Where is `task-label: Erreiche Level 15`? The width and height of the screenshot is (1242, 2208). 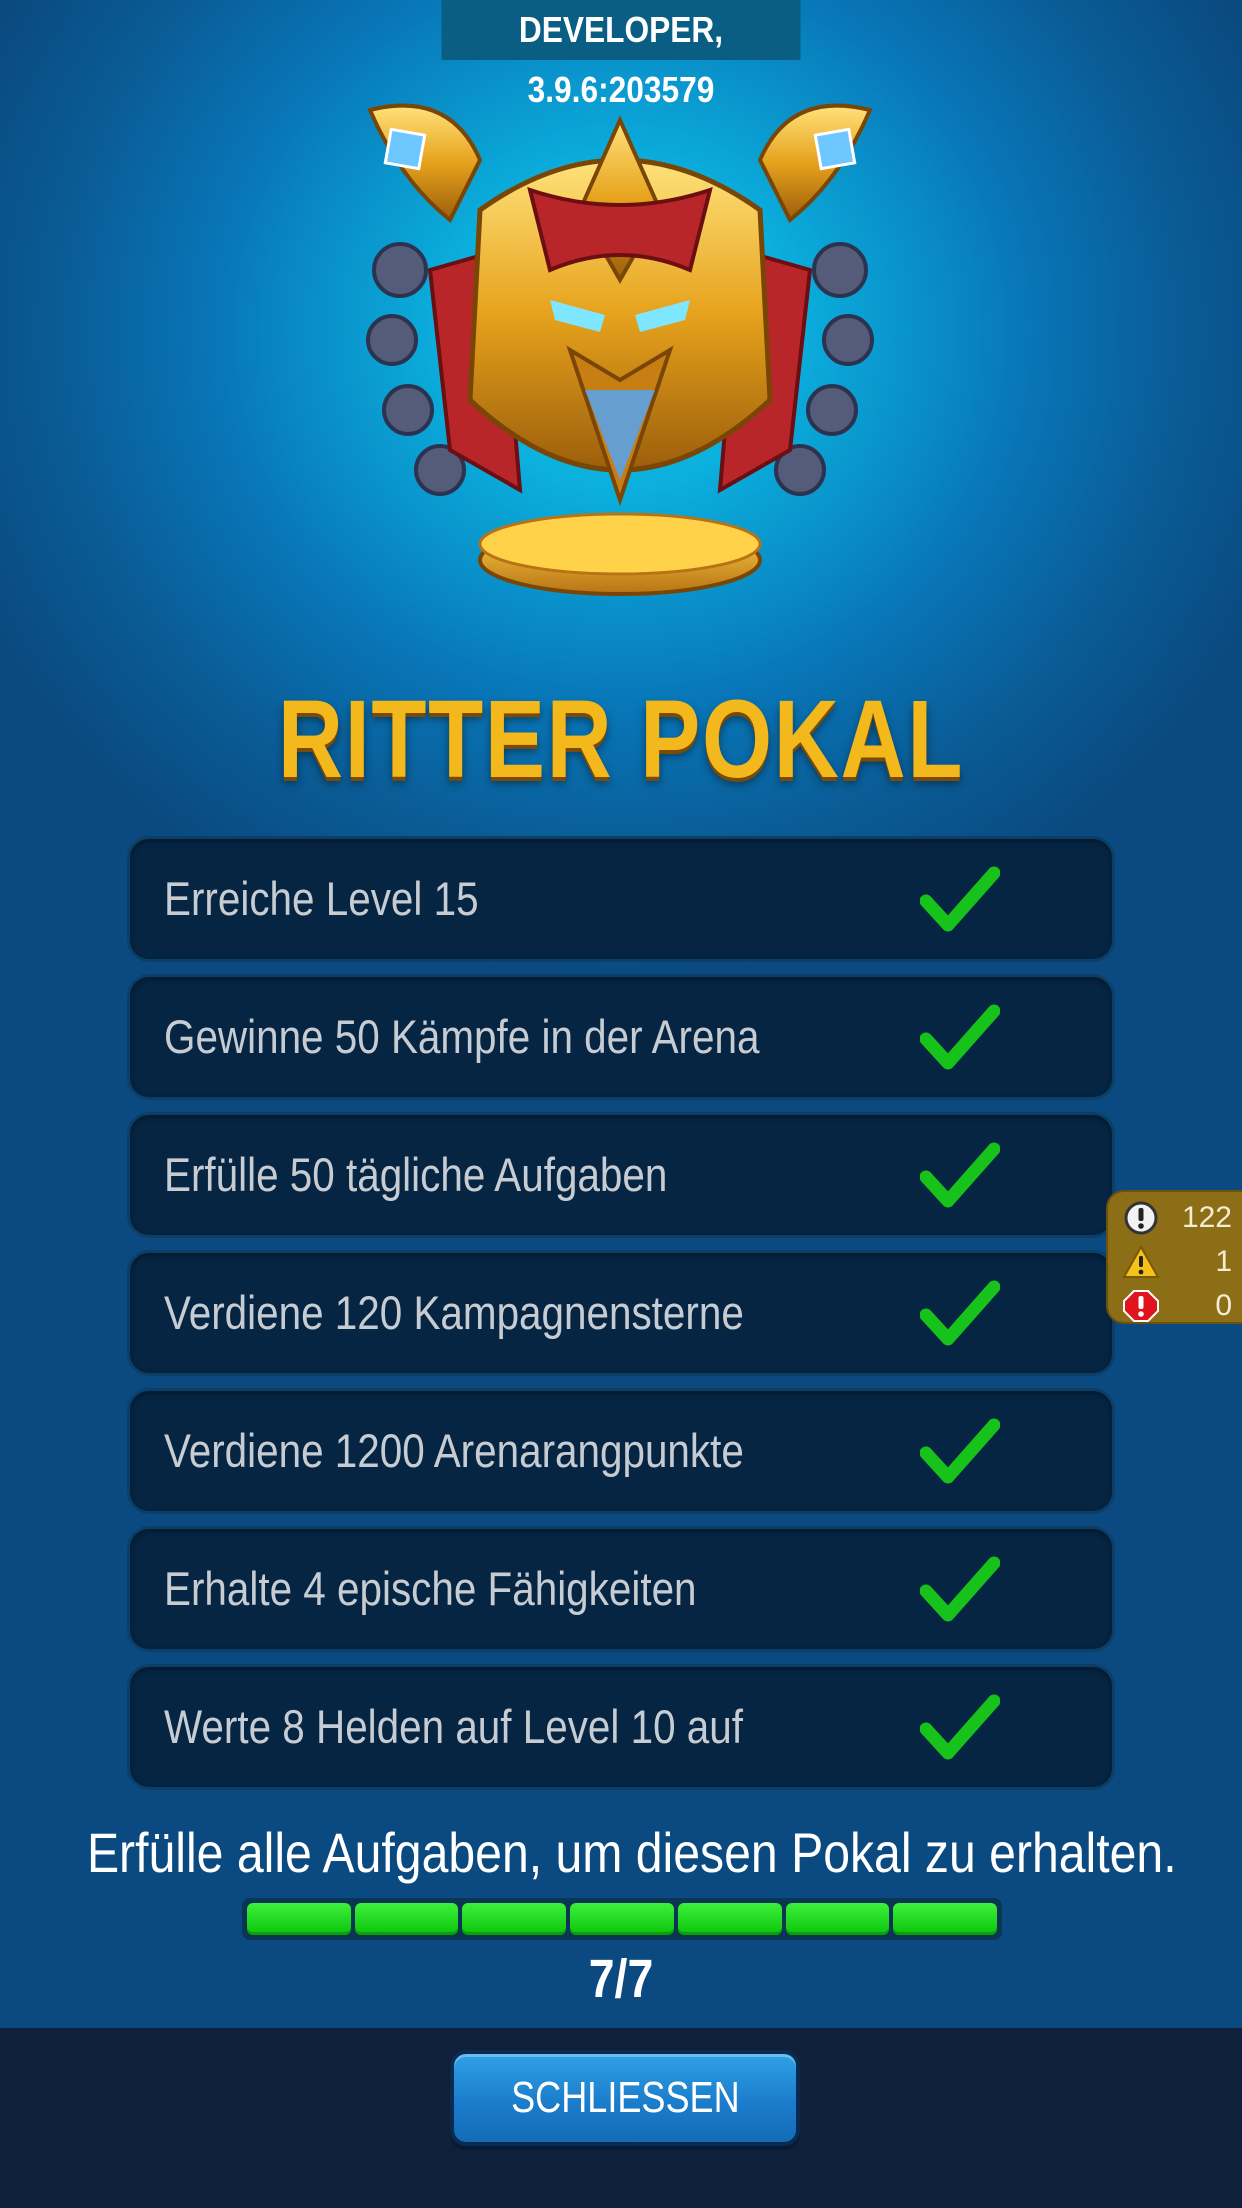
task-label: Erreiche Level 15 is located at coordinates (321, 898).